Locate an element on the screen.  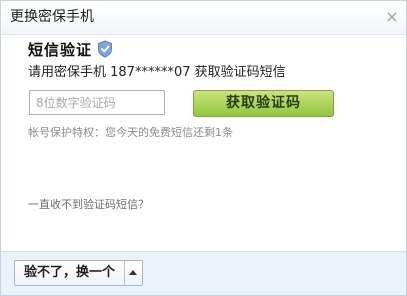
switch-method-dropdown is located at coordinates (133, 273).